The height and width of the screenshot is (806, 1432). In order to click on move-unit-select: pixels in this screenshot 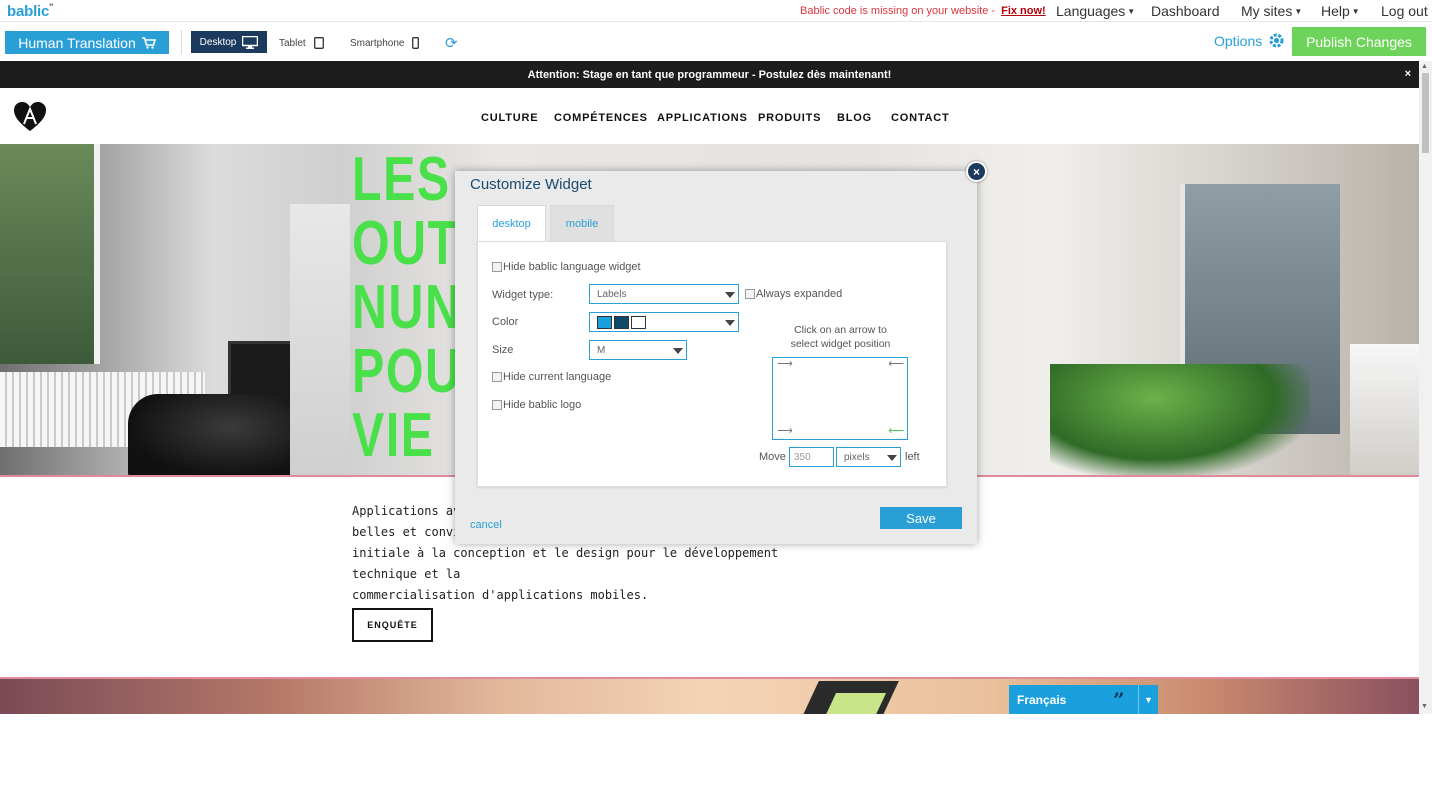, I will do `click(868, 457)`.